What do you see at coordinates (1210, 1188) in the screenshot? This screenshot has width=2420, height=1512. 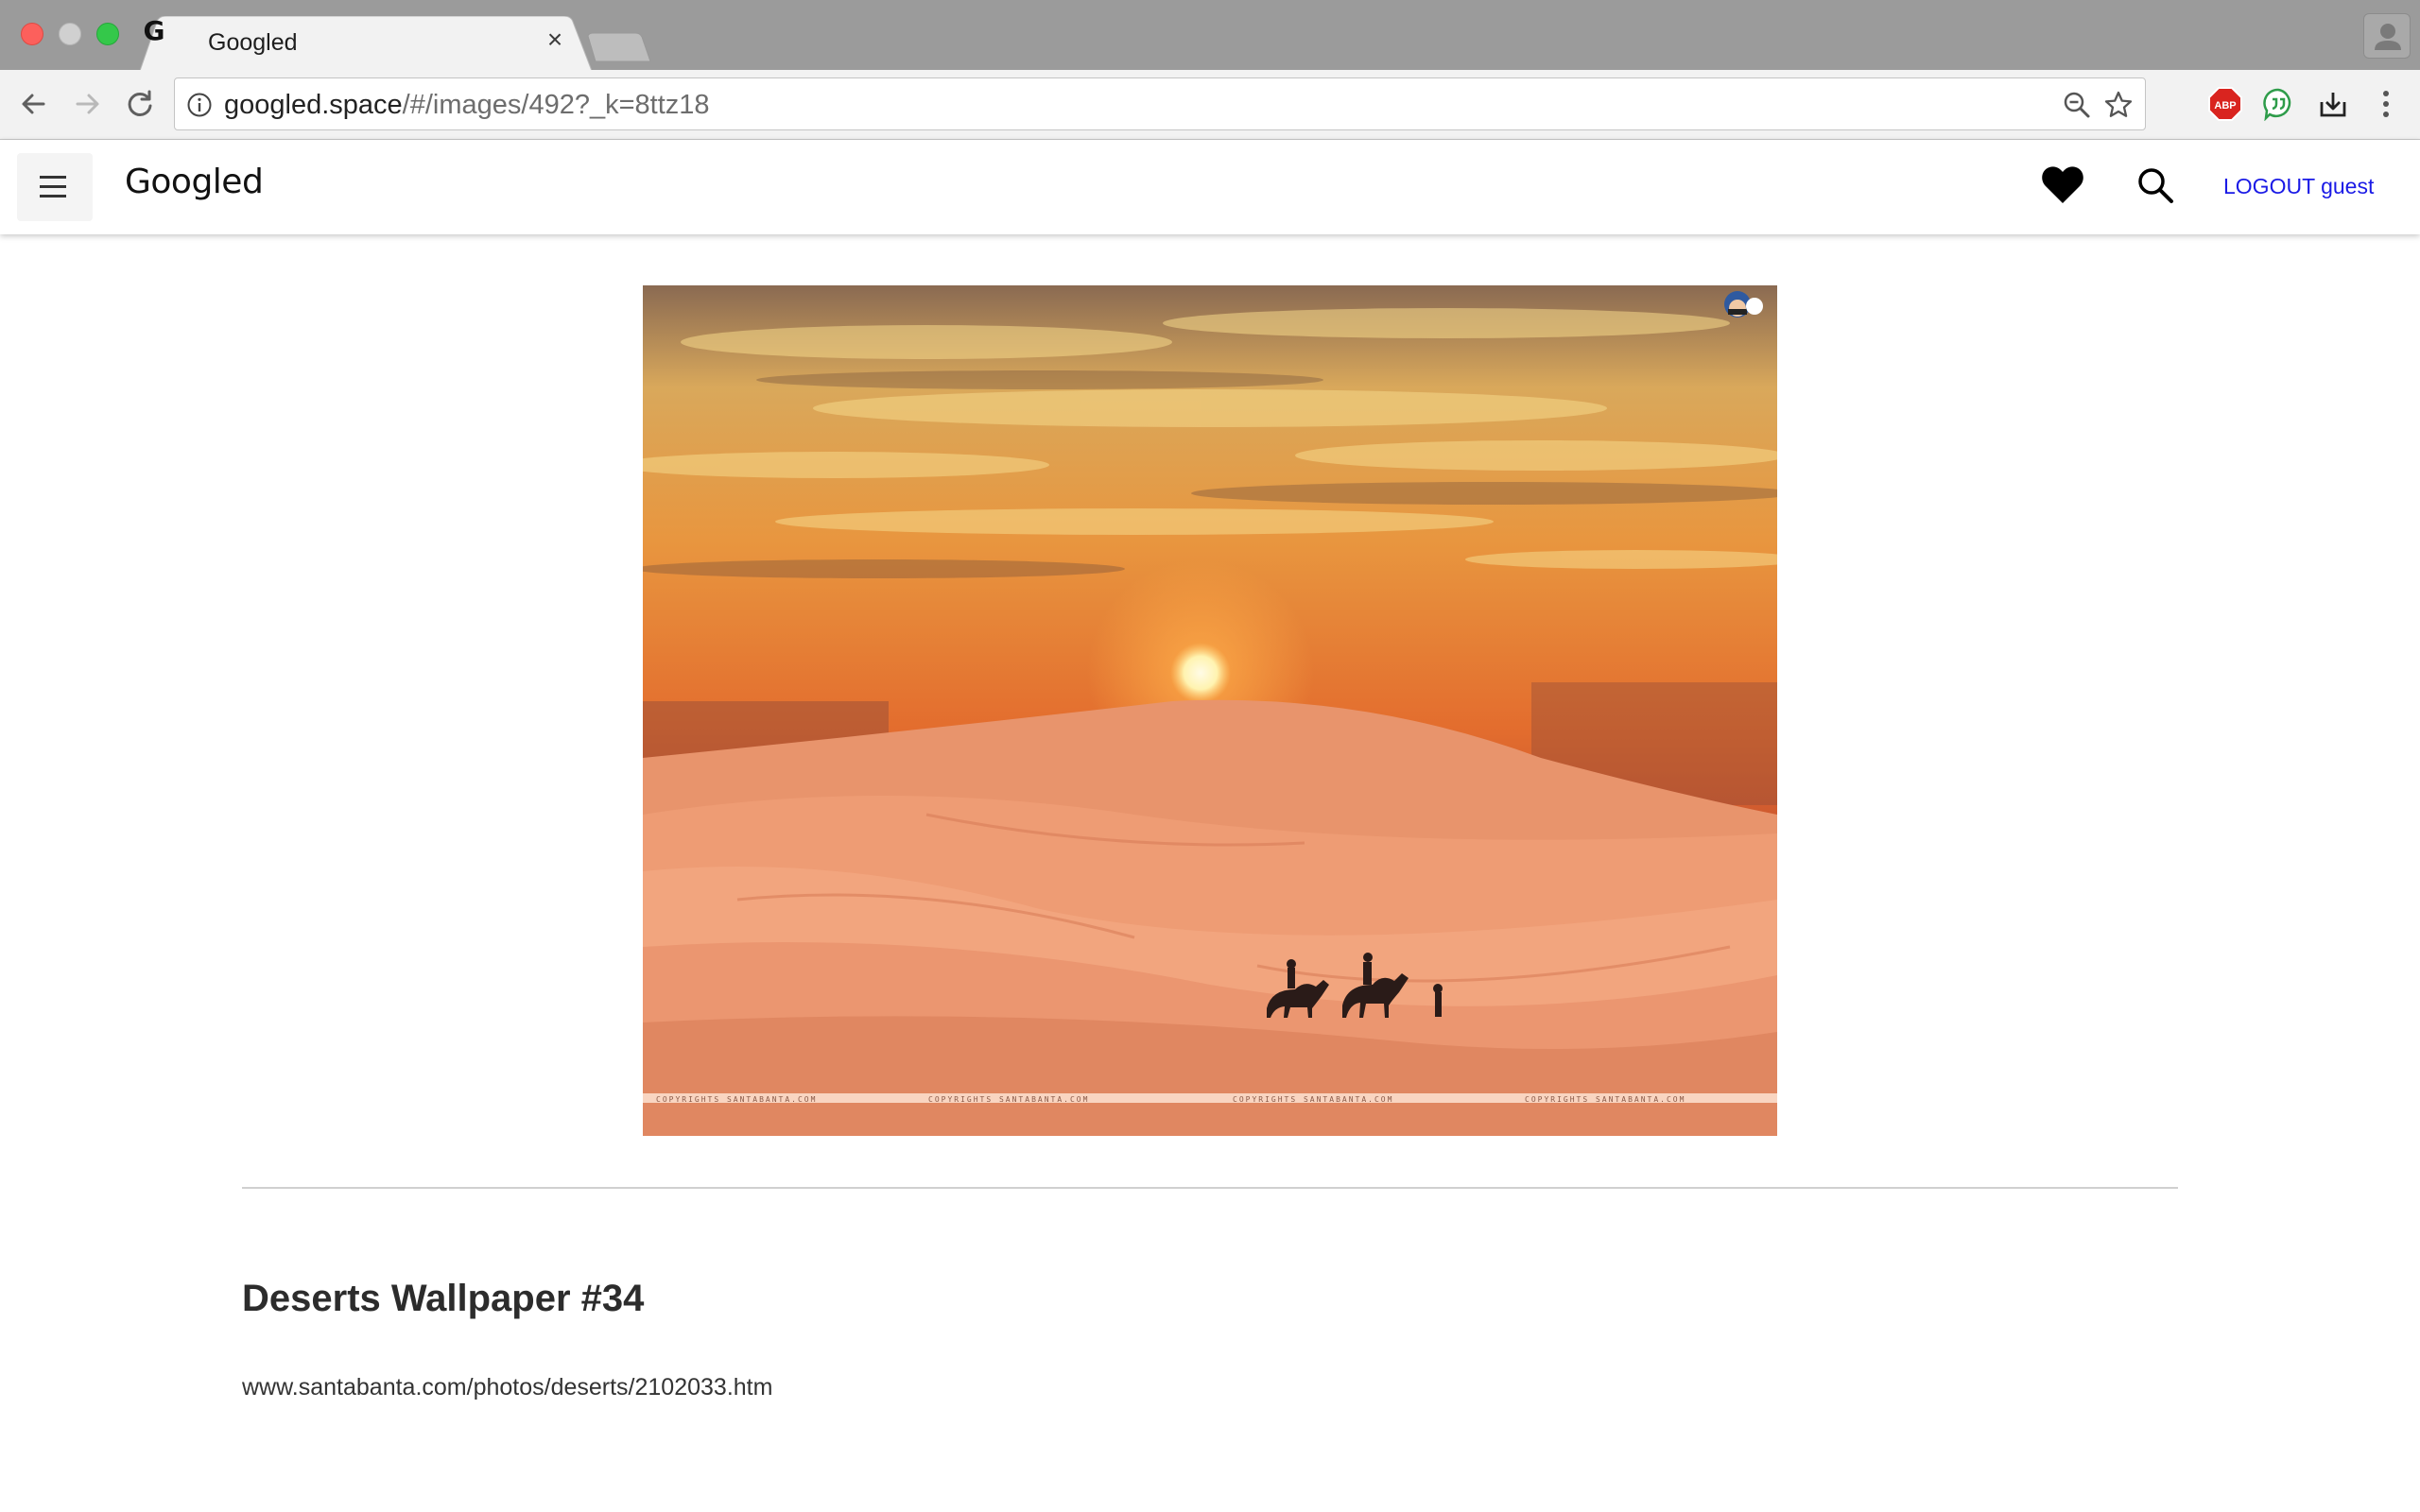 I see `content-divider` at bounding box center [1210, 1188].